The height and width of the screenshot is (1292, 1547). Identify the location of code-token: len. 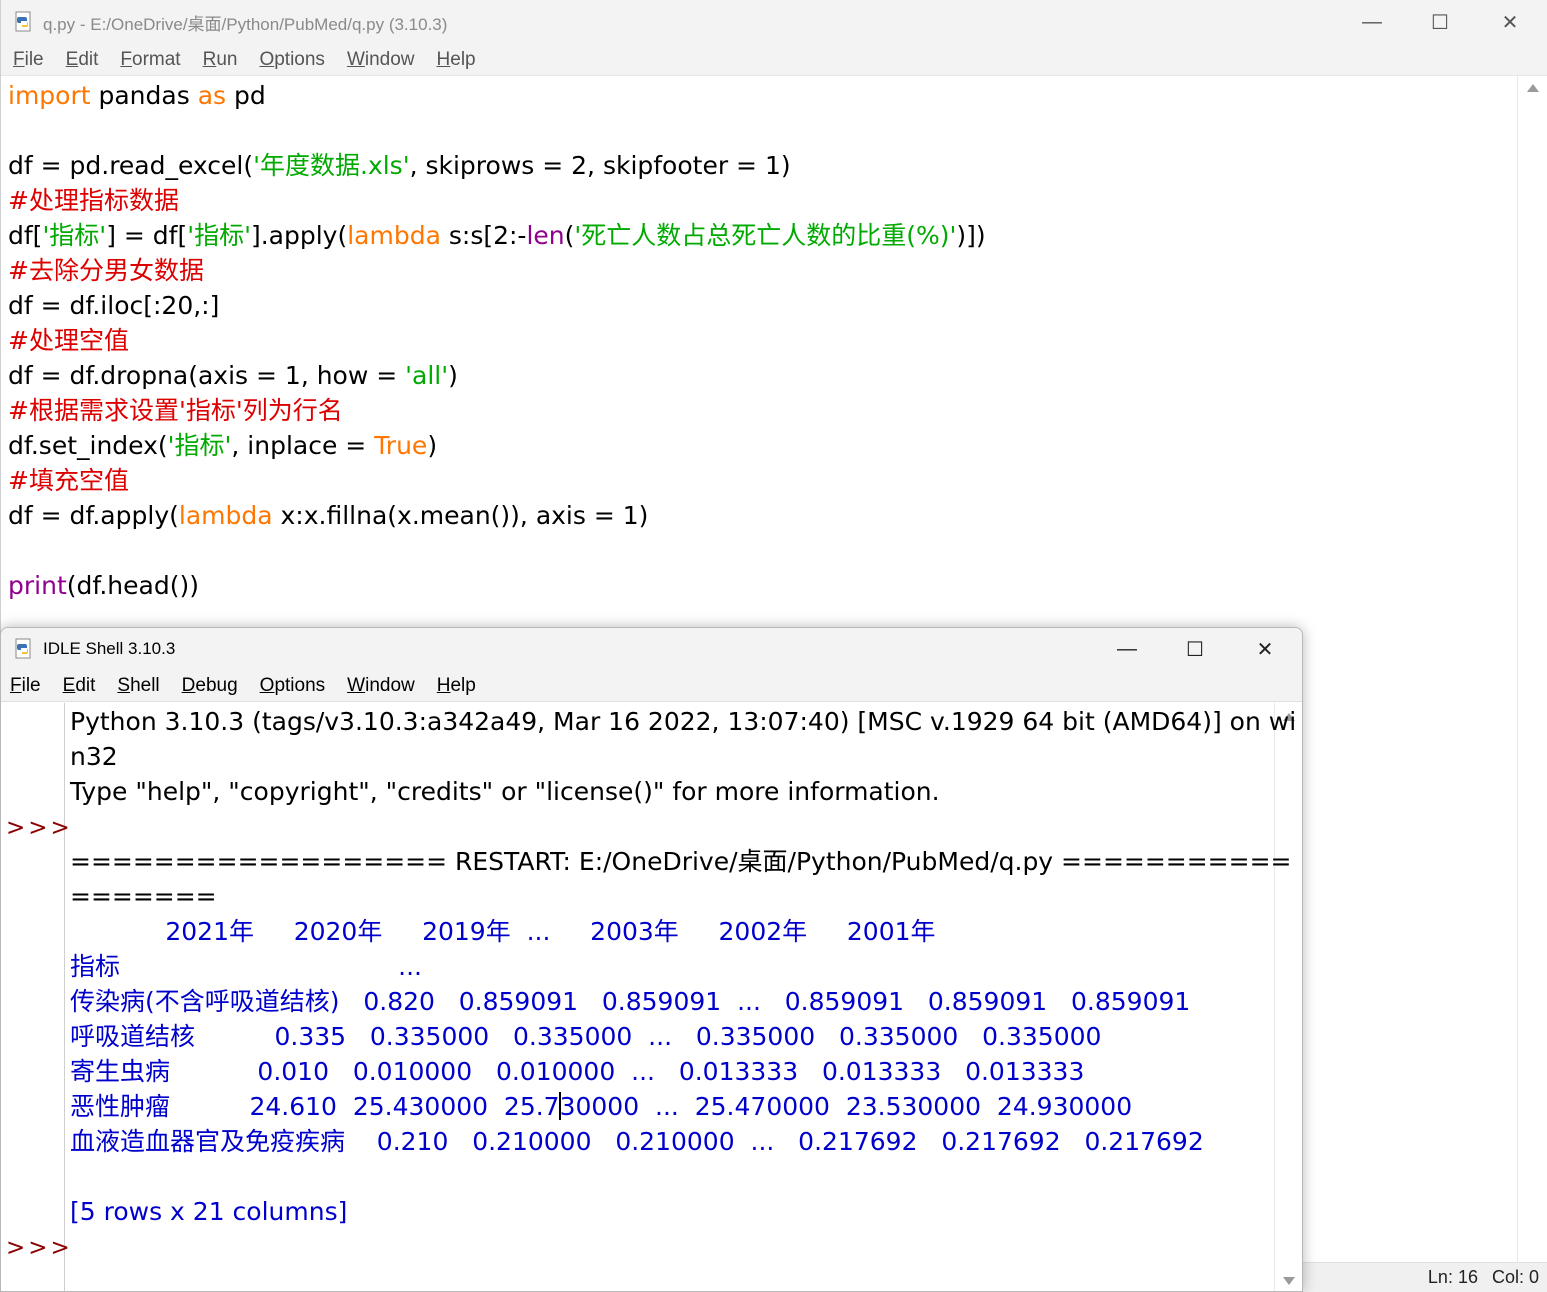
(545, 235).